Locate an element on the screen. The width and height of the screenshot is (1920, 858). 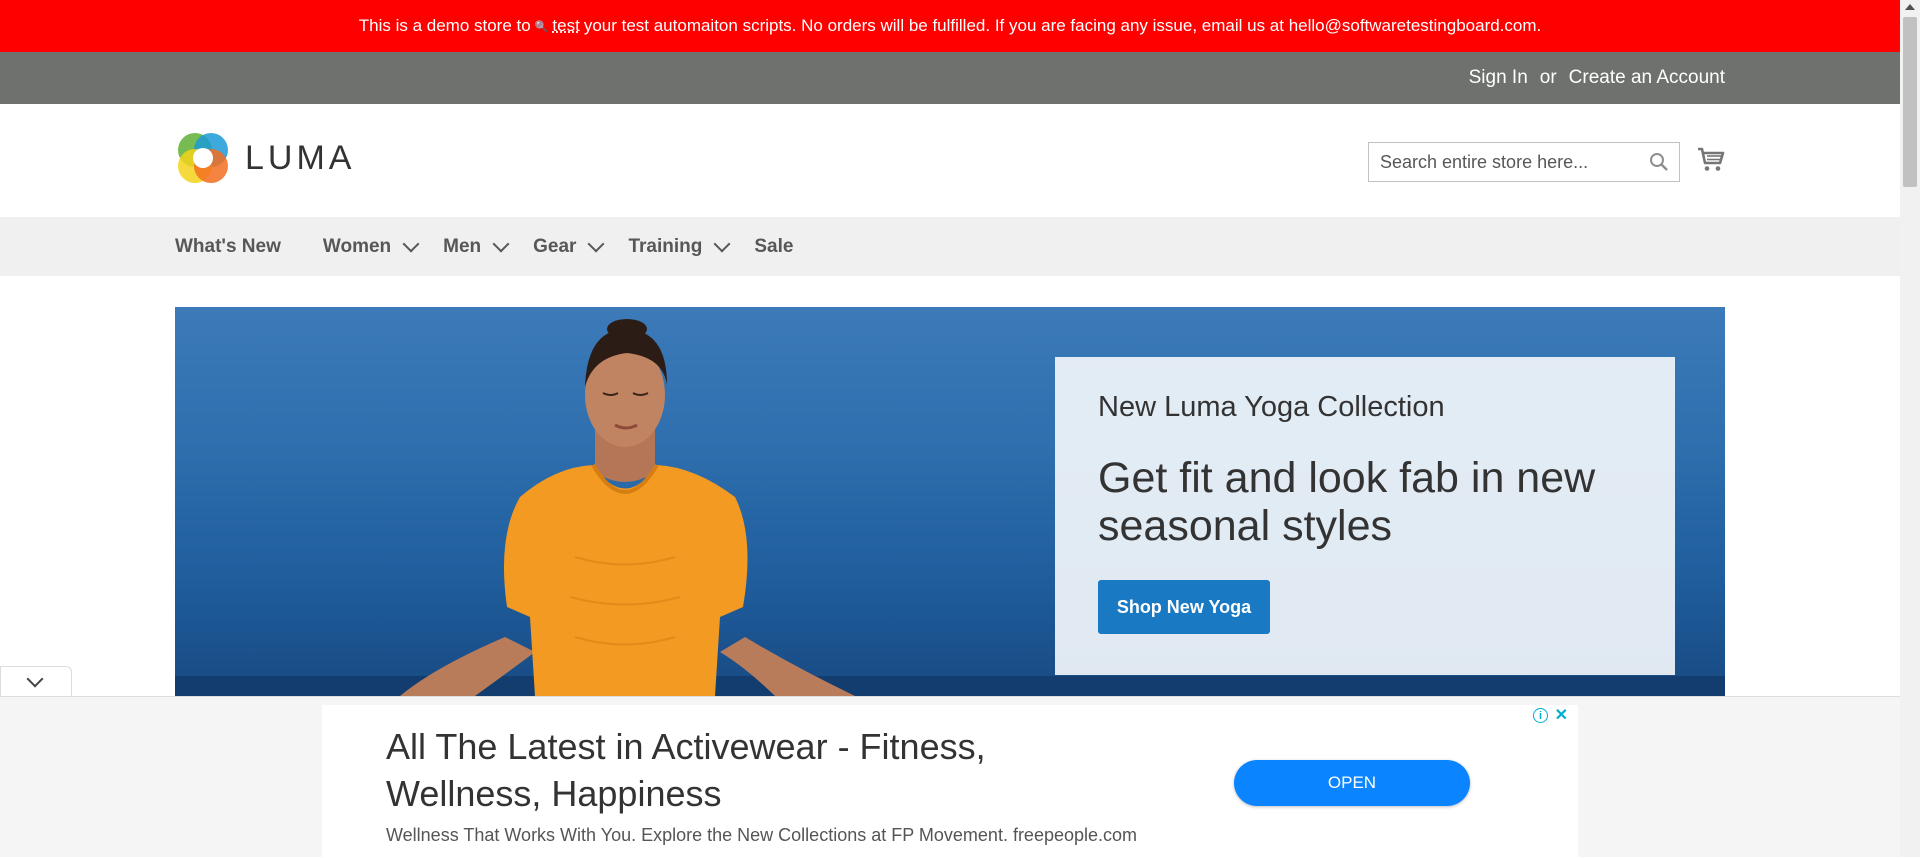
shop-new-yoga-button: Shop New Yoga is located at coordinates (1184, 607).